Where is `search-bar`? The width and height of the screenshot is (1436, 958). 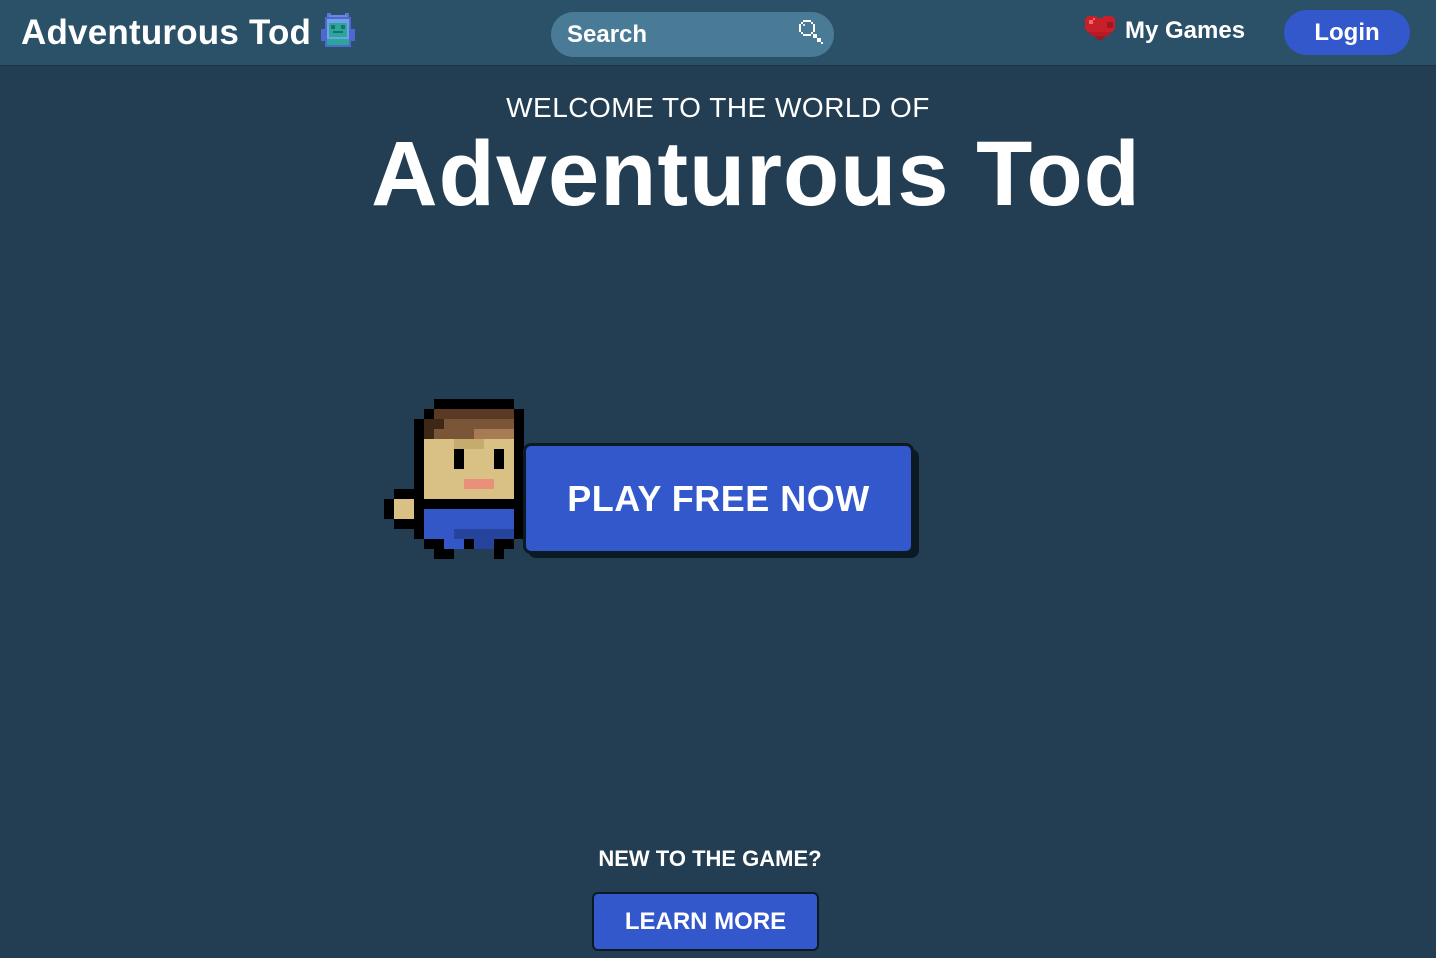
search-bar is located at coordinates (692, 34).